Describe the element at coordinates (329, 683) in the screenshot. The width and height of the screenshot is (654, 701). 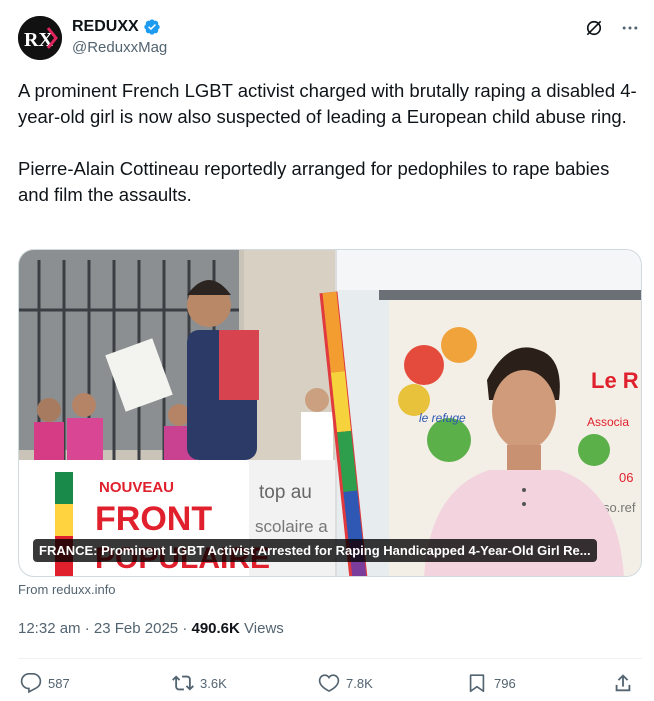
I see `heart-icon` at that location.